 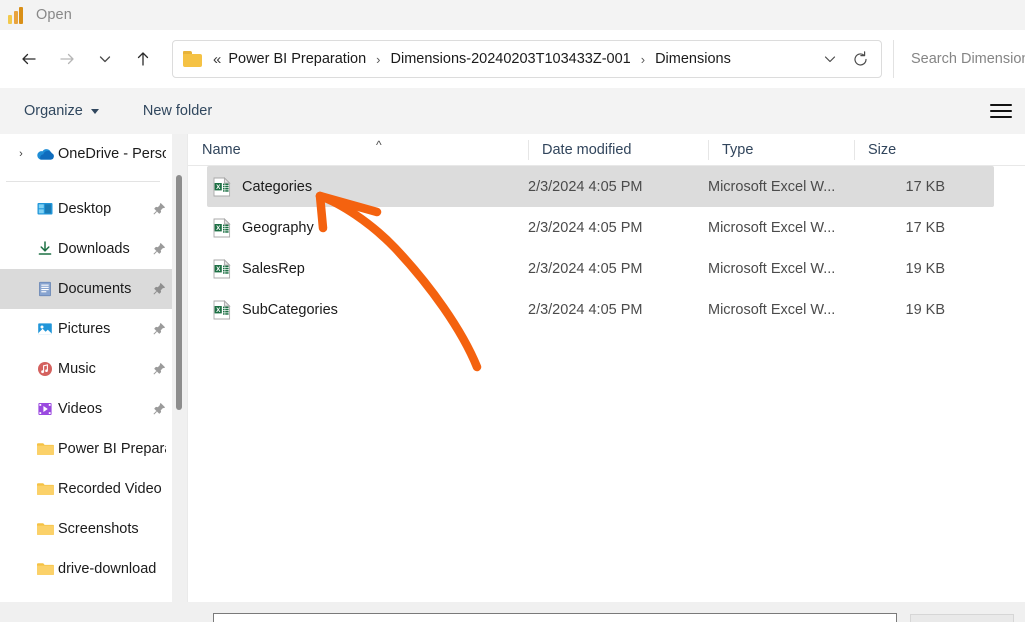 I want to click on column-header-type: Type, so click(x=781, y=150).